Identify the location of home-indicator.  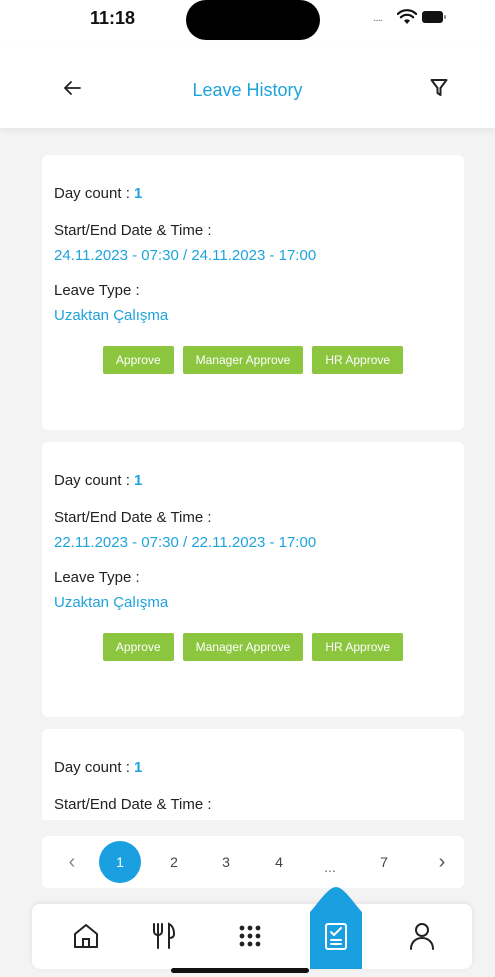
(240, 970).